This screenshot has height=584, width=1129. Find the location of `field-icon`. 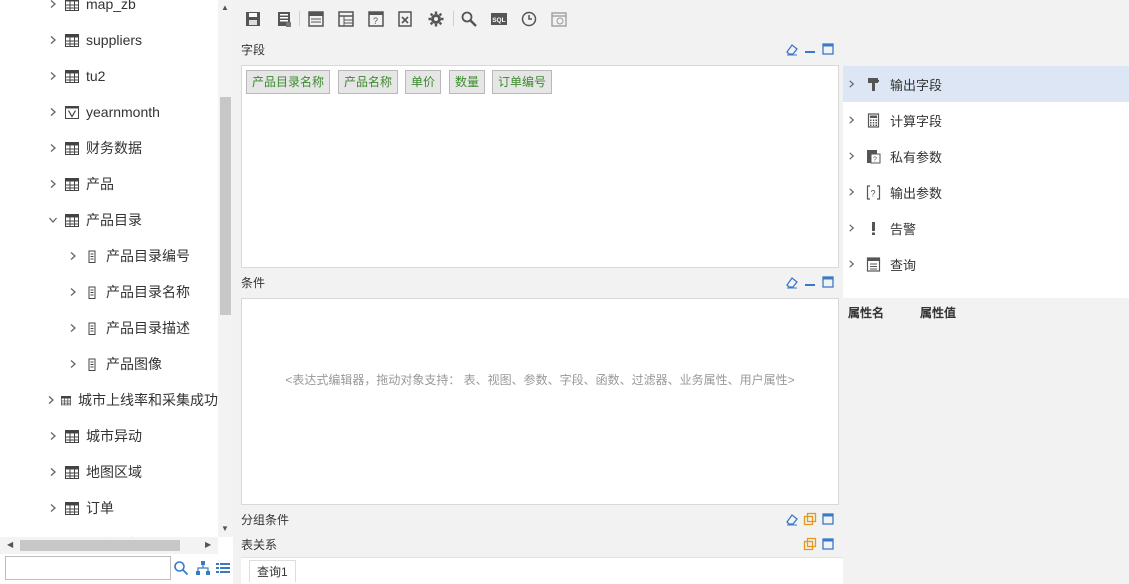

field-icon is located at coordinates (92, 256).